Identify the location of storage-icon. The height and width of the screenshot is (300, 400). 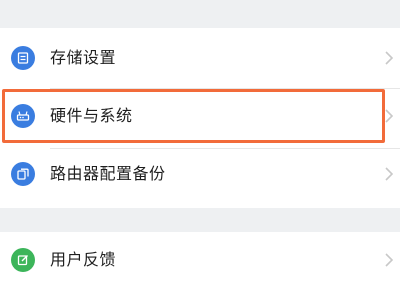
(23, 58).